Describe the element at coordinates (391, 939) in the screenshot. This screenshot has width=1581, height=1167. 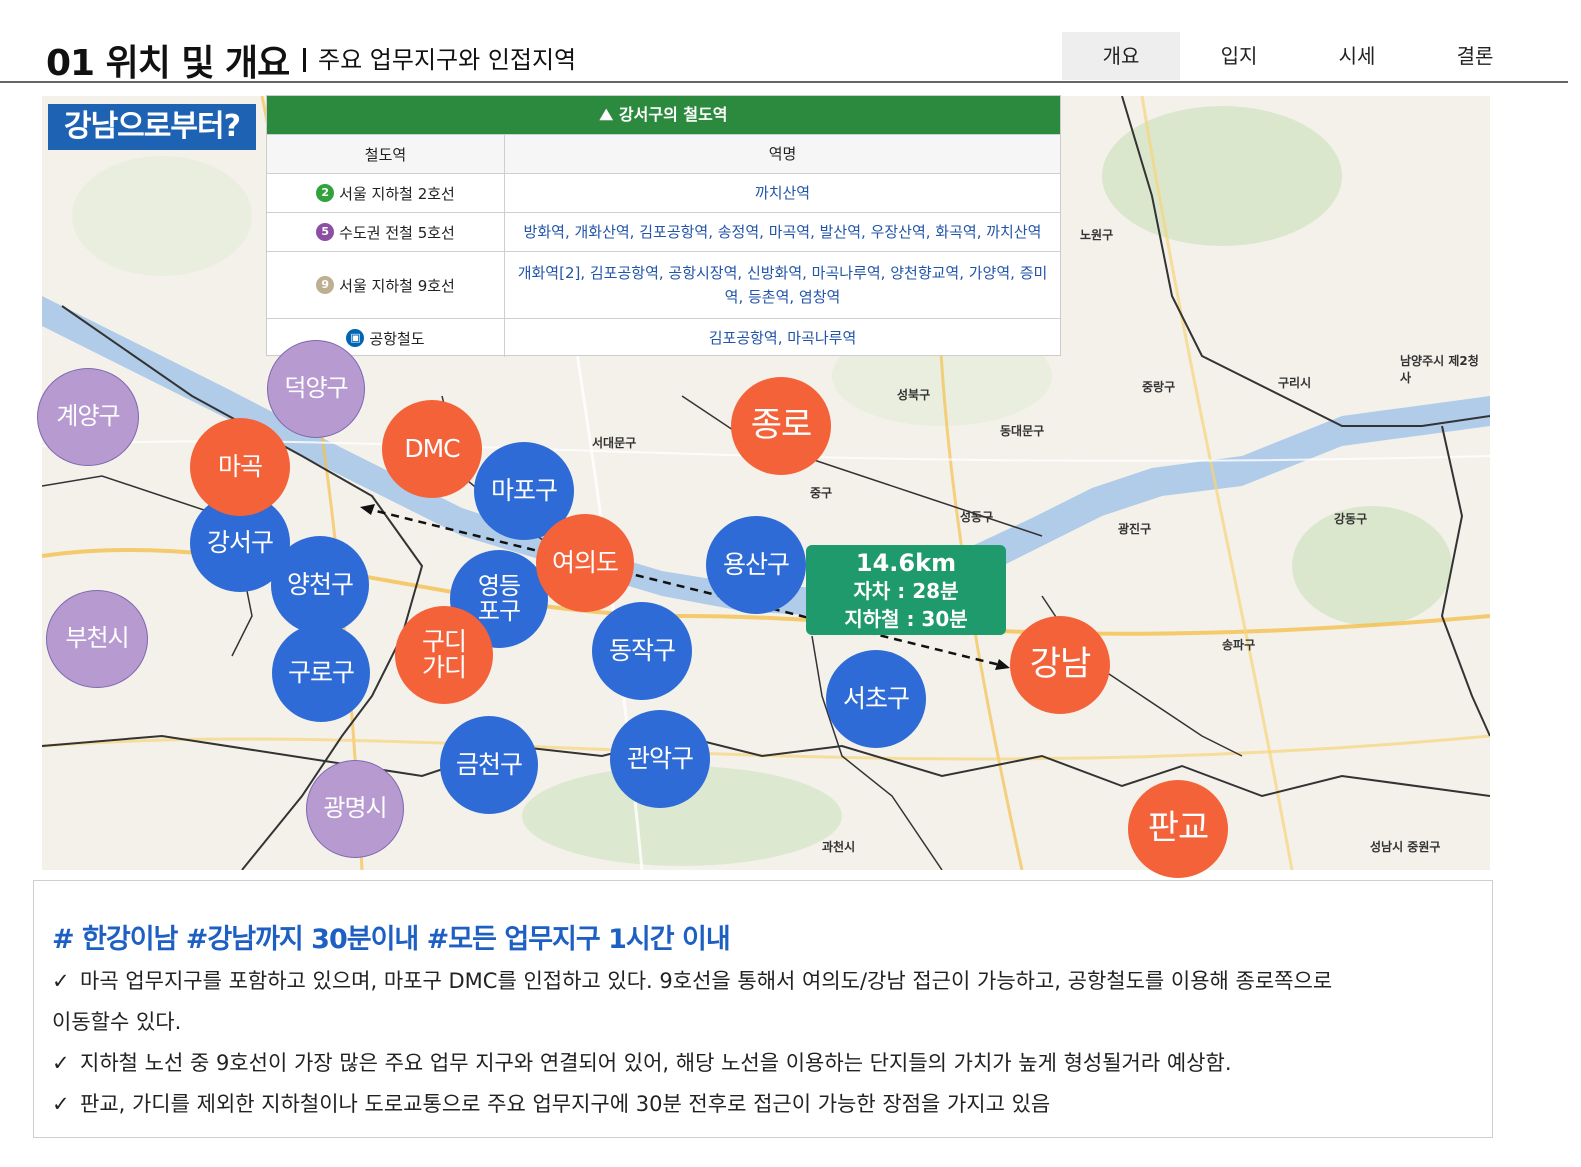
I see `hashtags: # 한강이남 #강남까지 30분이내 #모든 업무지구 1시간 이내` at that location.